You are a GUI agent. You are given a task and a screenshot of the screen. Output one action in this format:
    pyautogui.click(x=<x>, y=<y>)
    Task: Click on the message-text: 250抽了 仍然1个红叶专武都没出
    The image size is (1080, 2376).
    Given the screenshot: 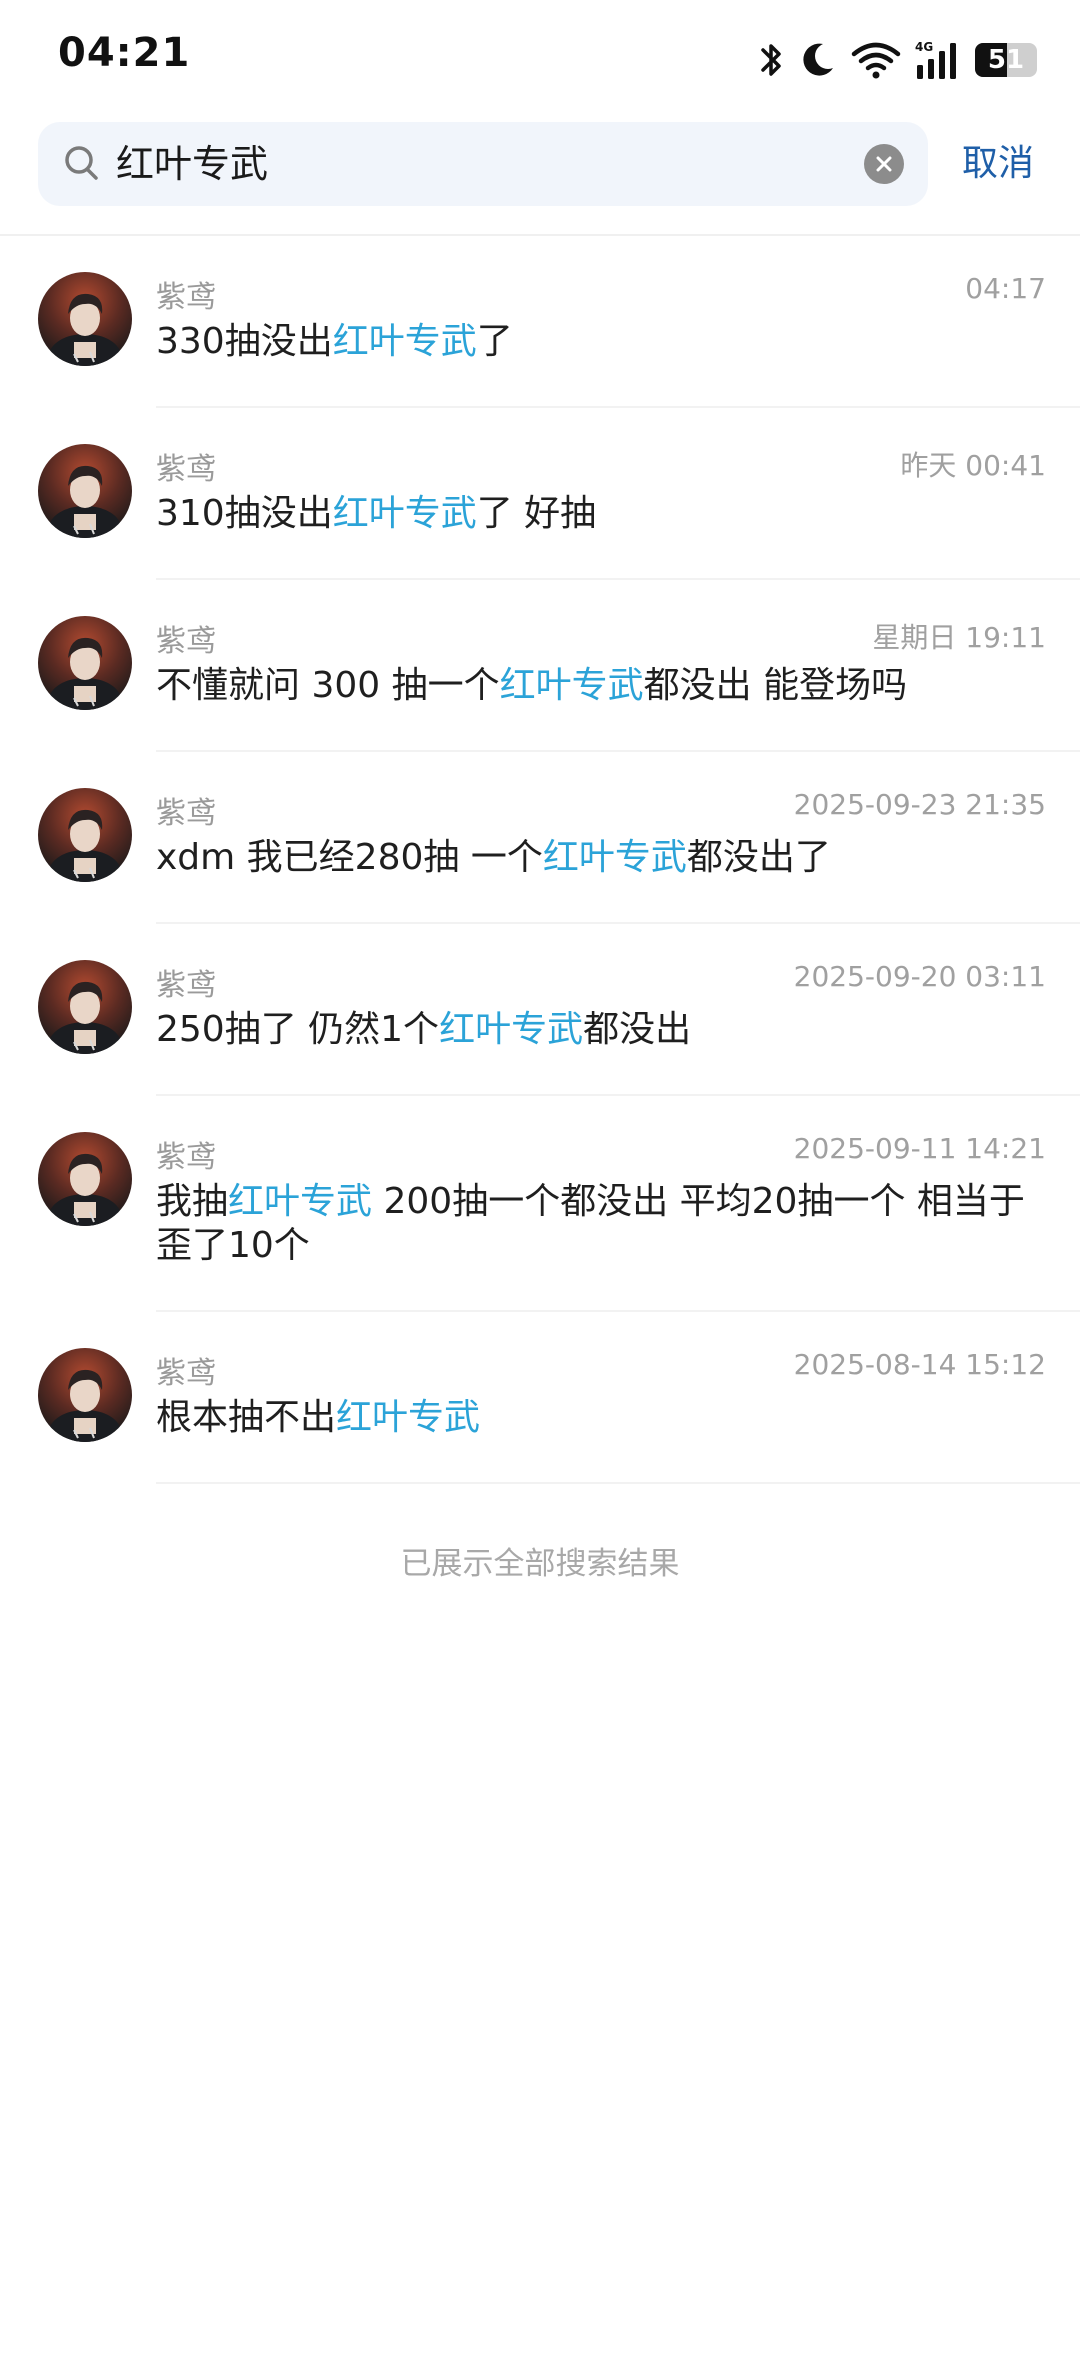 What is the action you would take?
    pyautogui.click(x=601, y=1030)
    